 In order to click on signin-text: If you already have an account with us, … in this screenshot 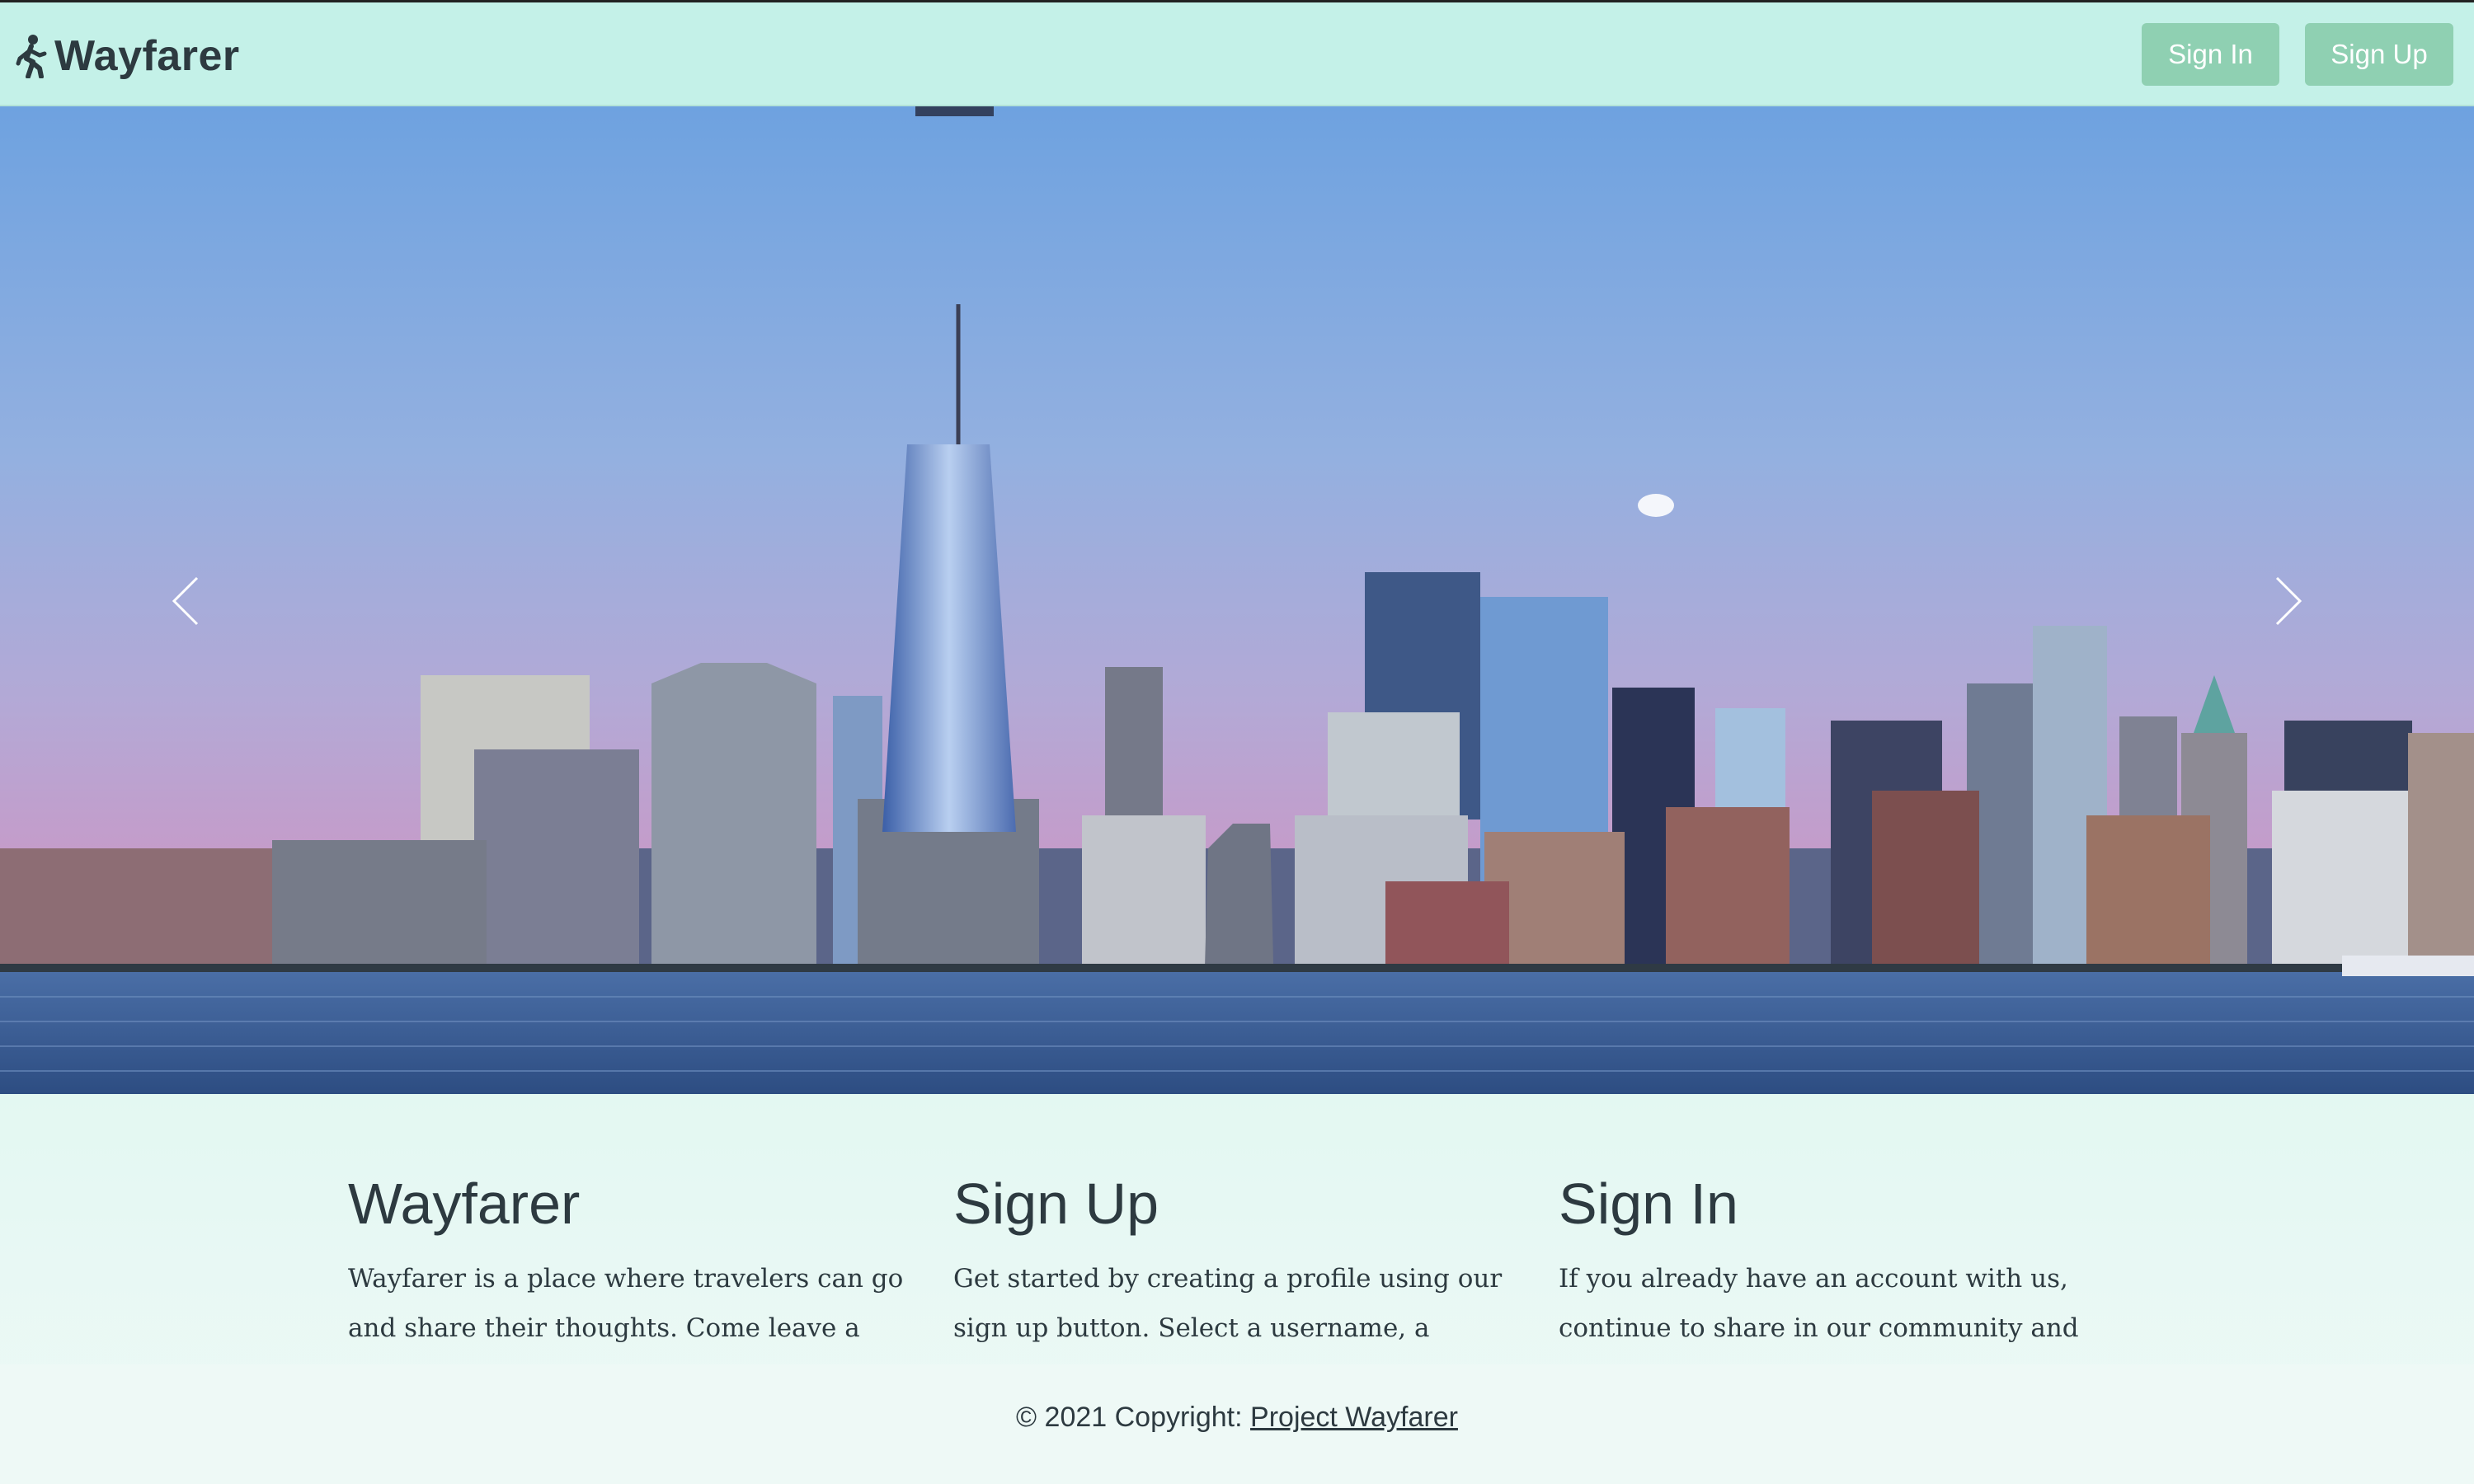, I will do `click(1819, 1321)`.